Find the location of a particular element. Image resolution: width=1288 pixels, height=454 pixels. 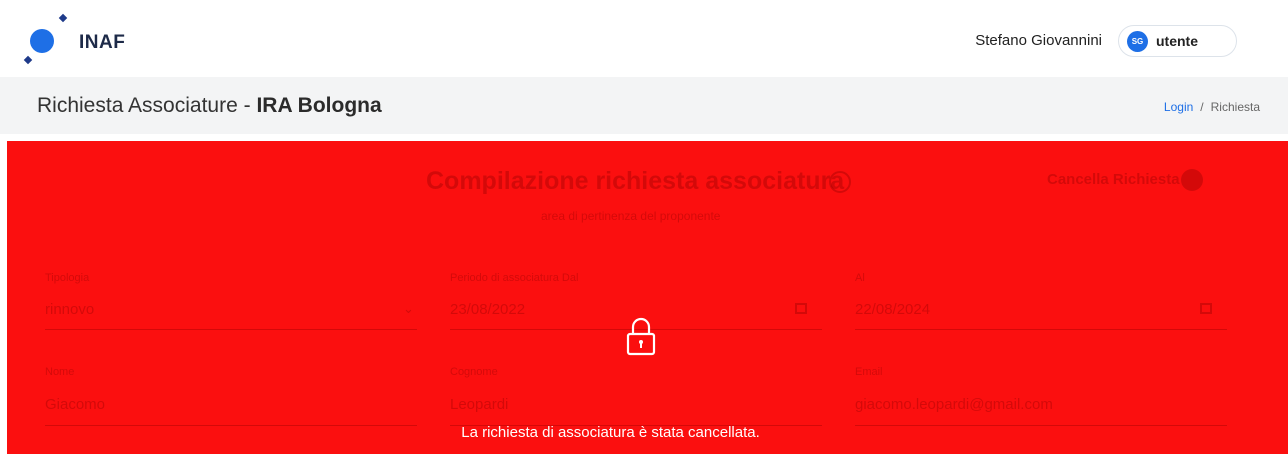

tipologia-label: Tipologia is located at coordinates (67, 278).